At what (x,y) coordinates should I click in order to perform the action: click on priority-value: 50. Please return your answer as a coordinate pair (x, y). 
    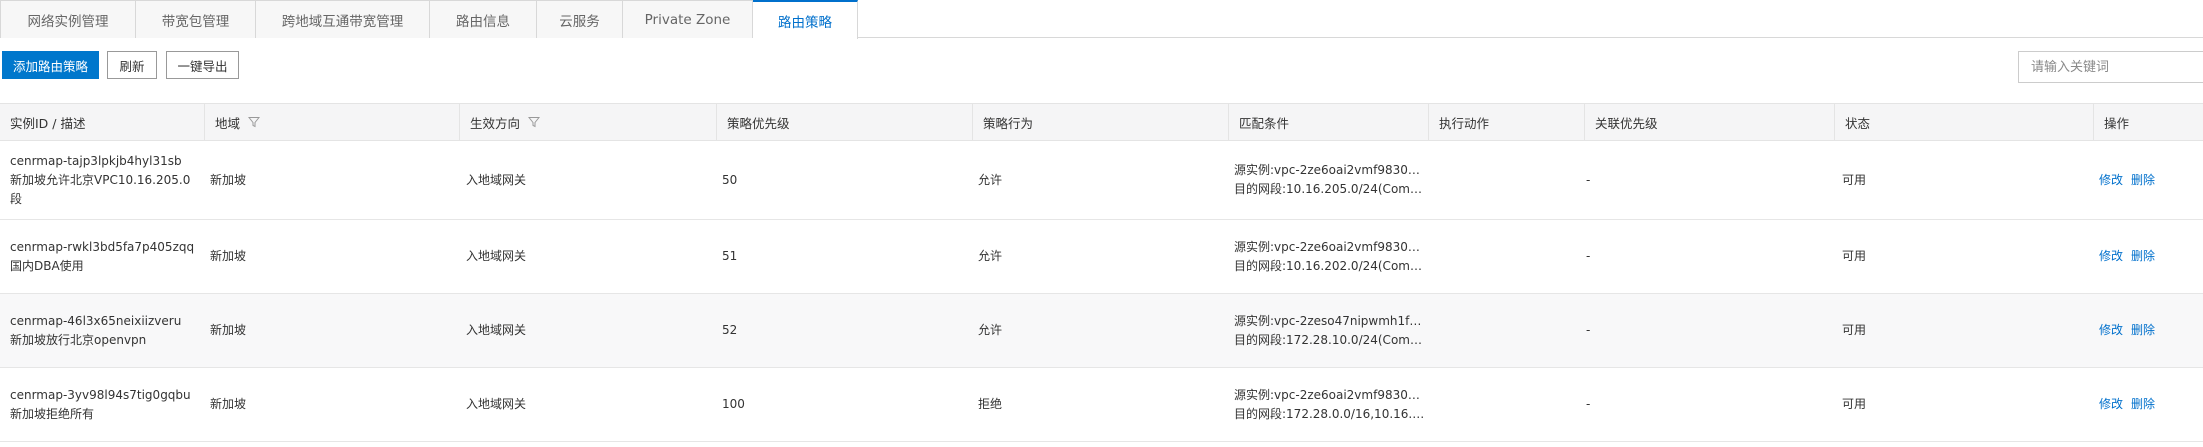
    Looking at the image, I should click on (730, 179).